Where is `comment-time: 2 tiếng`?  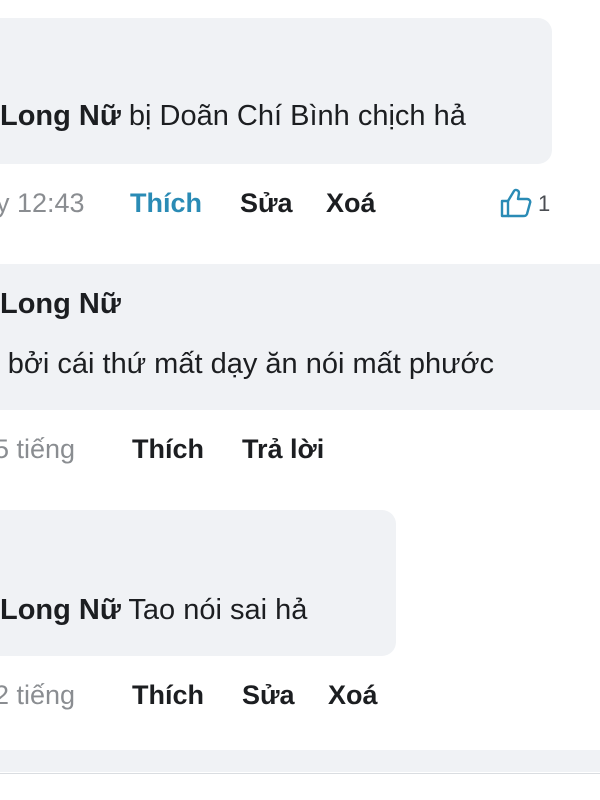
comment-time: 2 tiếng is located at coordinates (37, 695).